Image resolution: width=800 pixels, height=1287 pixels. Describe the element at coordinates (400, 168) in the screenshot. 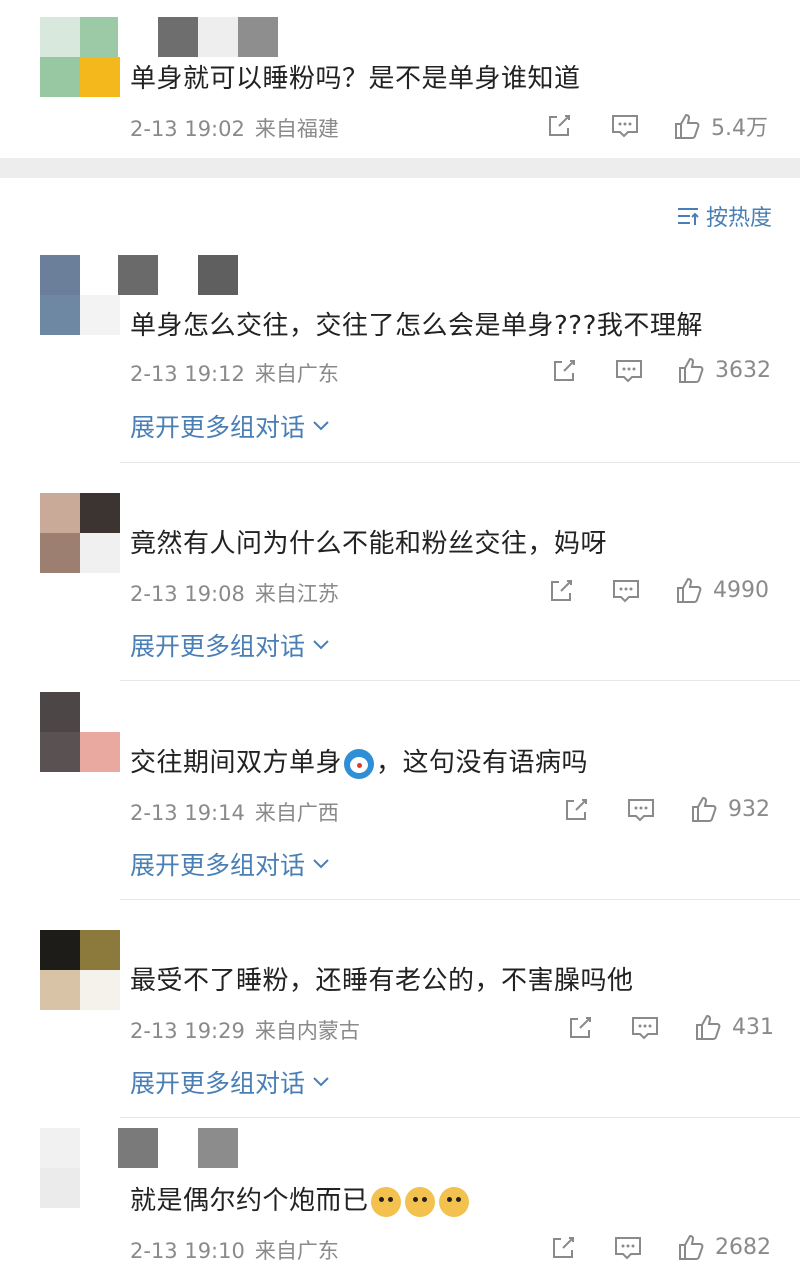

I see `section-separator` at that location.